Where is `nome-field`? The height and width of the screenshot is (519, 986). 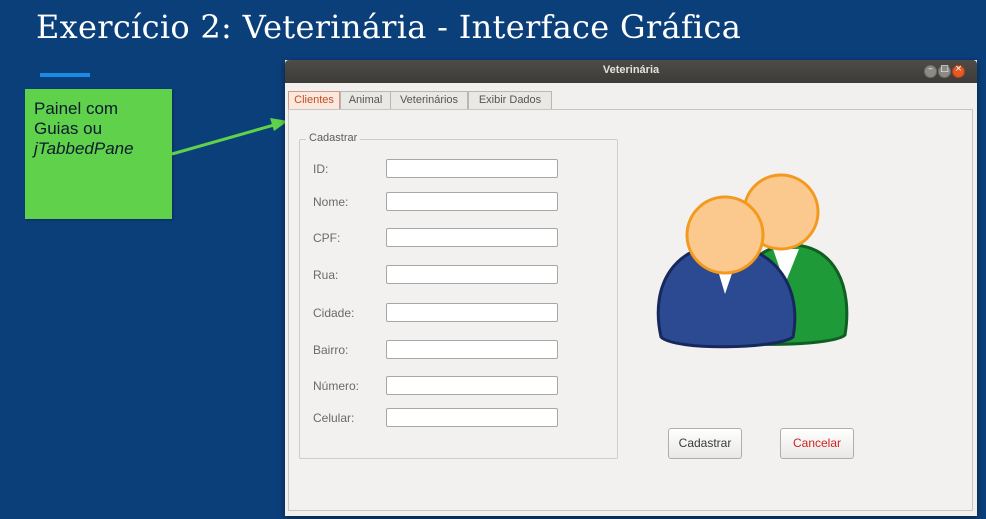
nome-field is located at coordinates (472, 201).